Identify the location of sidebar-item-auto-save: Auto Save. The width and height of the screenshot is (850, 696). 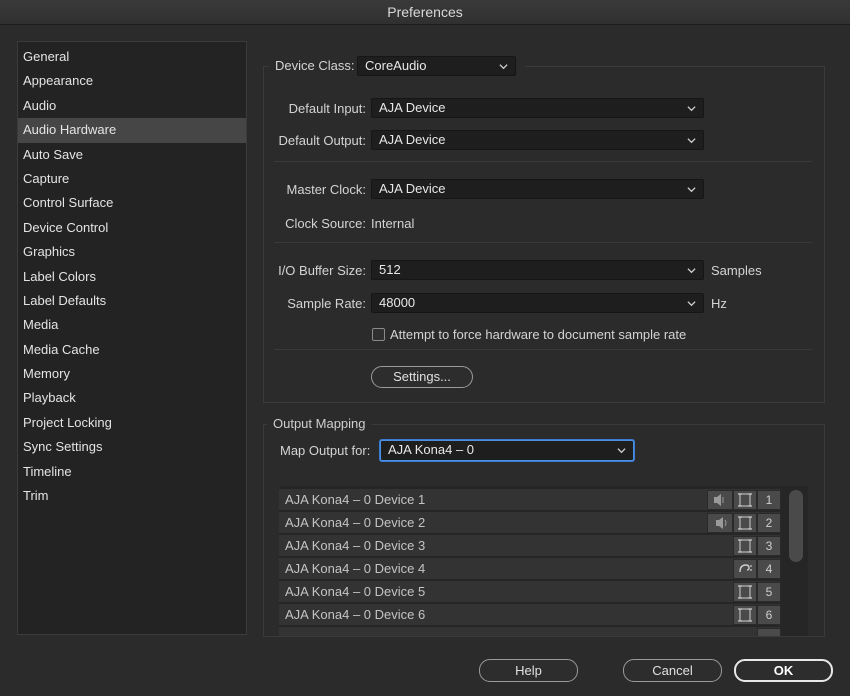
(132, 155).